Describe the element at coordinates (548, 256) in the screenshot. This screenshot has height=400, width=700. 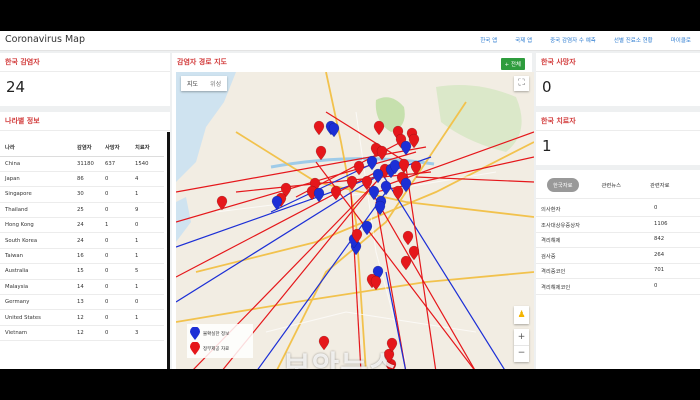
I see `stats-row-label: 검사중` at that location.